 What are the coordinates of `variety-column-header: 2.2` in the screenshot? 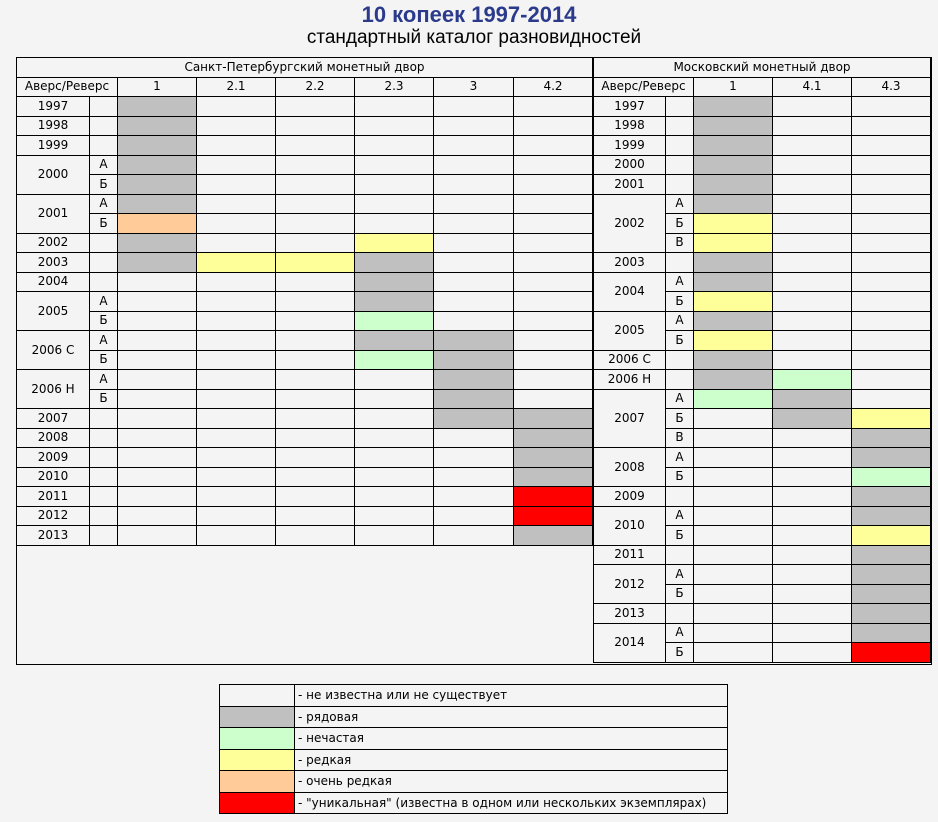 It's located at (315, 86).